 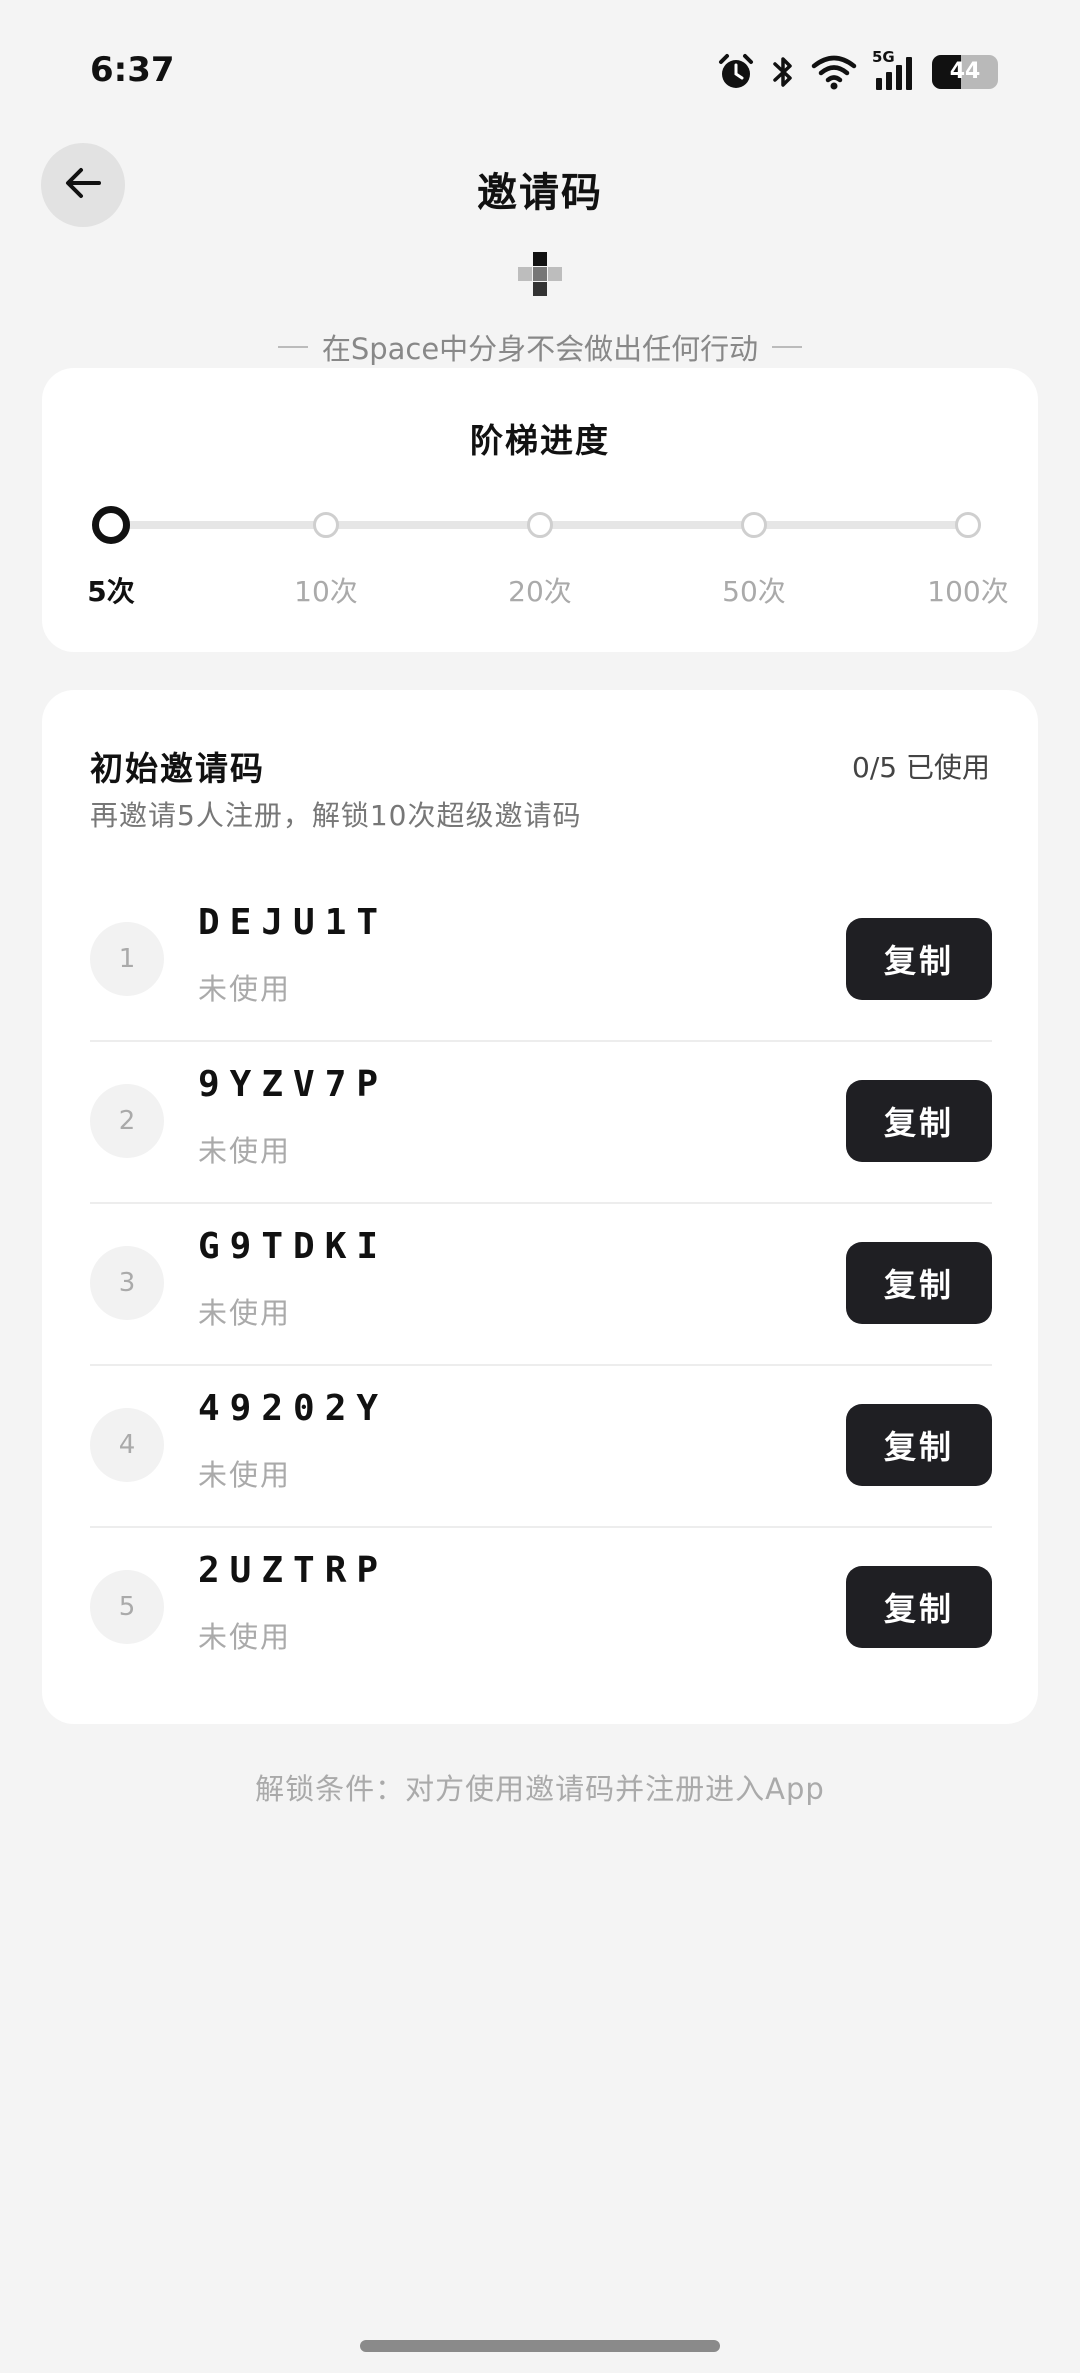 I want to click on invite-code: 2UZTRP, so click(x=293, y=1570).